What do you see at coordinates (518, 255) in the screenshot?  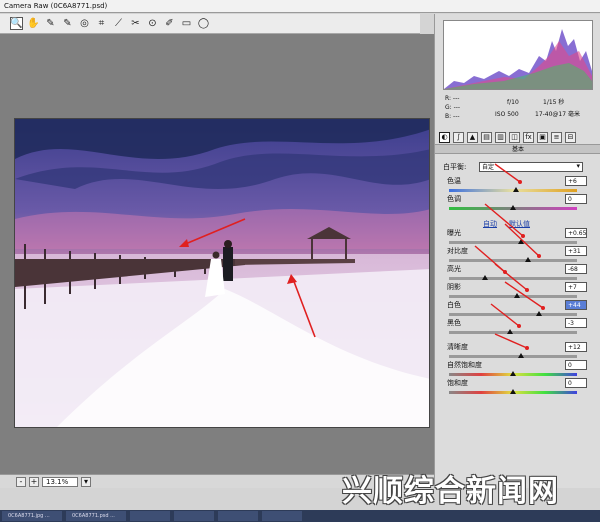 I see `slider-row: 对比度 +31` at bounding box center [518, 255].